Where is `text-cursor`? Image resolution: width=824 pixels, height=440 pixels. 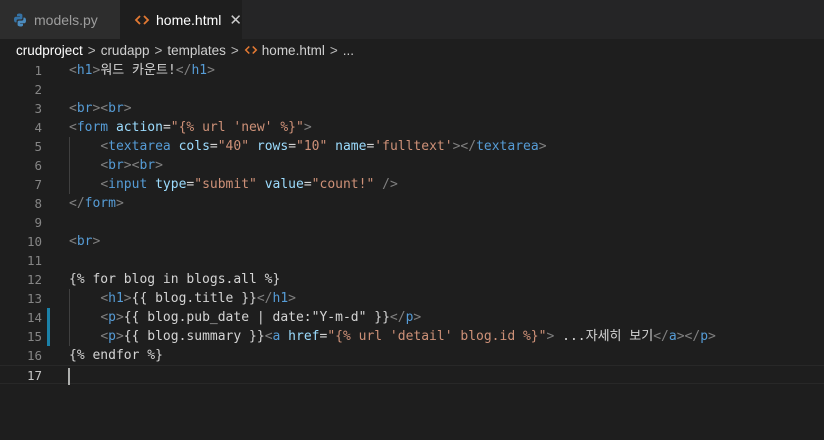 text-cursor is located at coordinates (69, 376).